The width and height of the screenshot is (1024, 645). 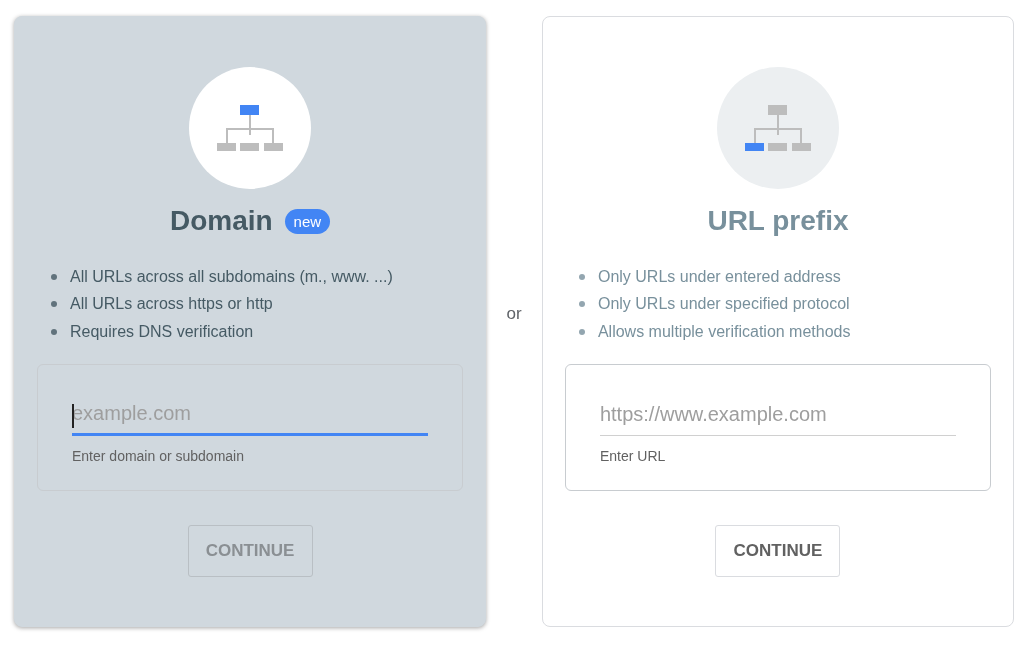 What do you see at coordinates (723, 304) in the screenshot?
I see `feature-text: Only URLs under specified protocol` at bounding box center [723, 304].